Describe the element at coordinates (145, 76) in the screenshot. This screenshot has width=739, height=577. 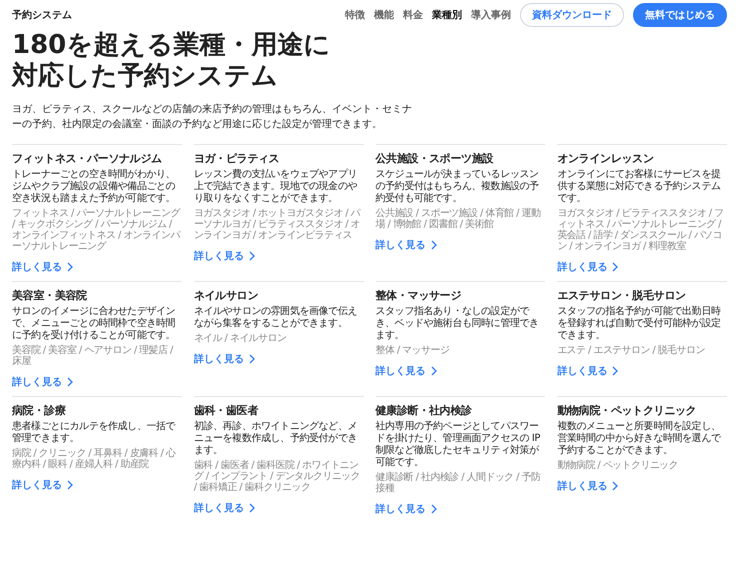
I see `page-title: 対応した予約システム` at that location.